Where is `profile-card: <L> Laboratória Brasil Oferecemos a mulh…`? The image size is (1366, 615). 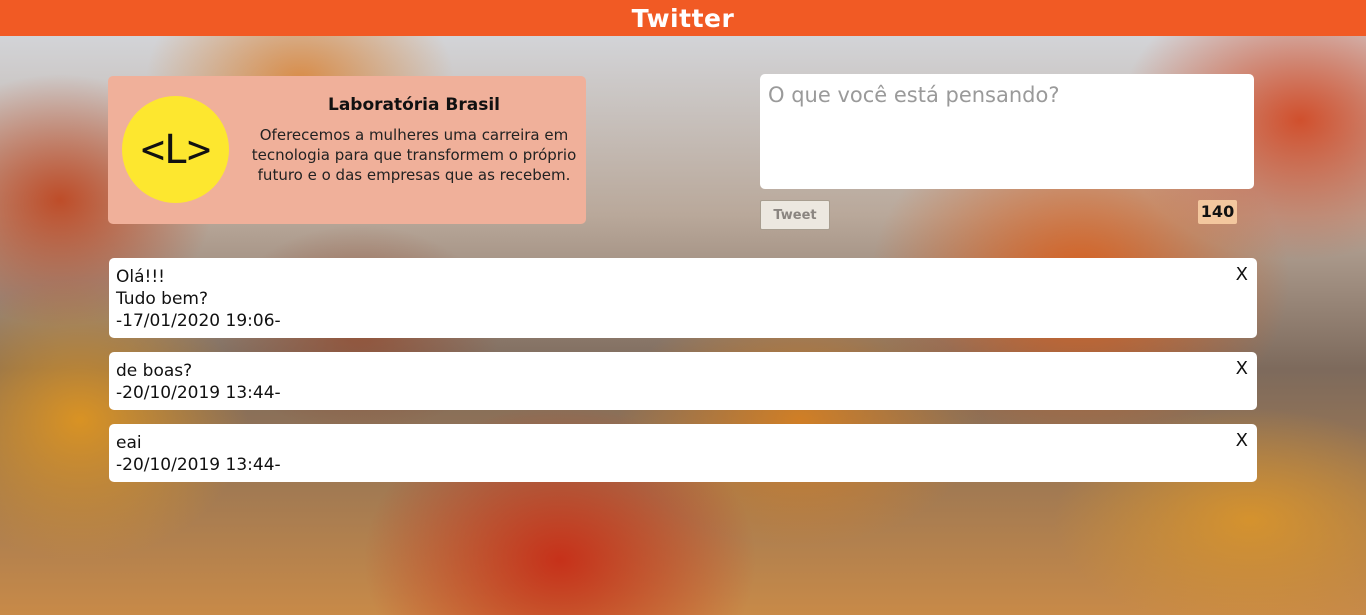 profile-card: <L> Laboratória Brasil Oferecemos a mulh… is located at coordinates (347, 150).